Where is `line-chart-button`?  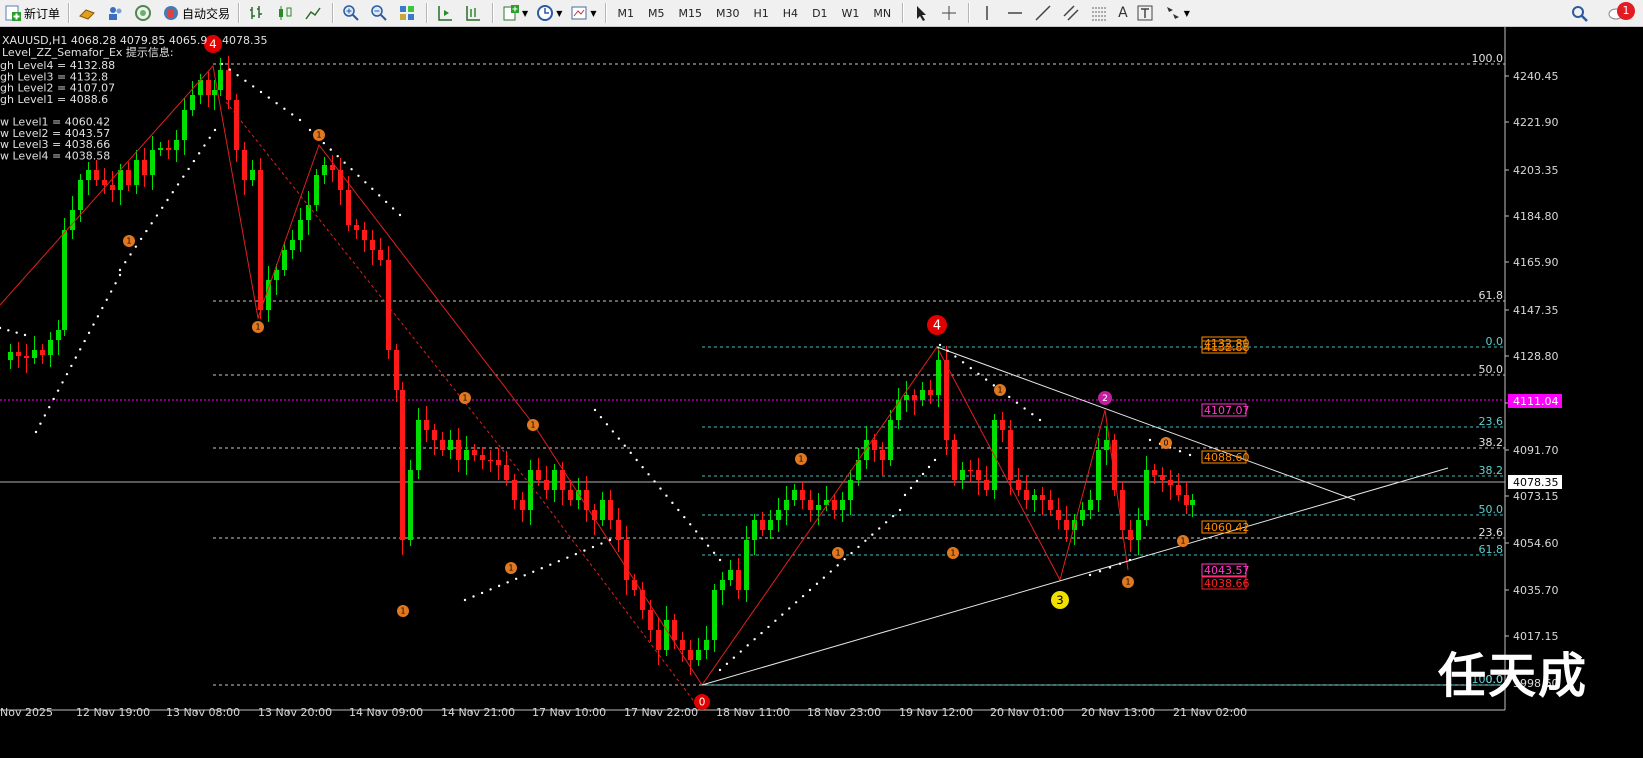
line-chart-button is located at coordinates (314, 13).